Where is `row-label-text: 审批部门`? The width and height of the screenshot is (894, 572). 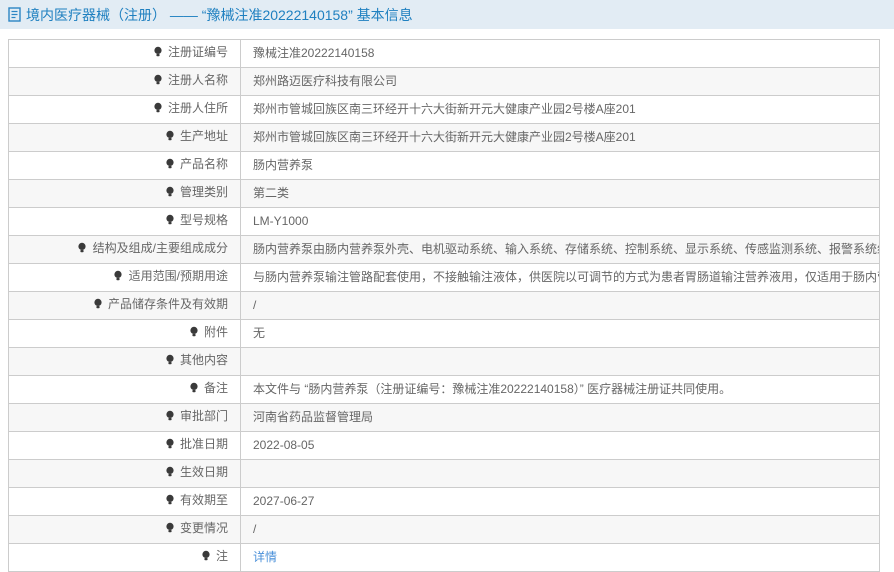 row-label-text: 审批部门 is located at coordinates (203, 416).